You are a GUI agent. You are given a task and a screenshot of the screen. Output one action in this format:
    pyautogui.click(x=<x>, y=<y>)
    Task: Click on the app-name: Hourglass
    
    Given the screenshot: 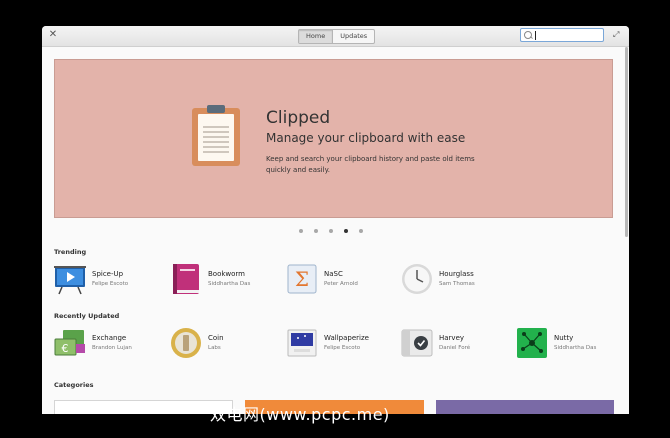 What is the action you would take?
    pyautogui.click(x=456, y=274)
    